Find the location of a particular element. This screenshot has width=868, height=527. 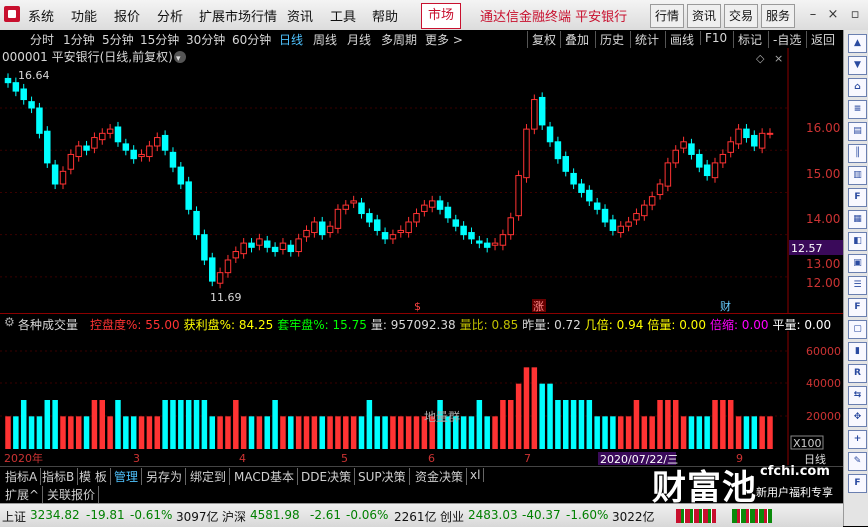

back-button: 返回 is located at coordinates (820, 39).